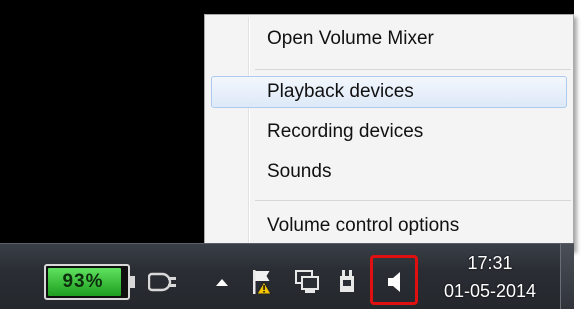 The height and width of the screenshot is (309, 582). I want to click on menu-item-recording-devices: Recording devices, so click(389, 132).